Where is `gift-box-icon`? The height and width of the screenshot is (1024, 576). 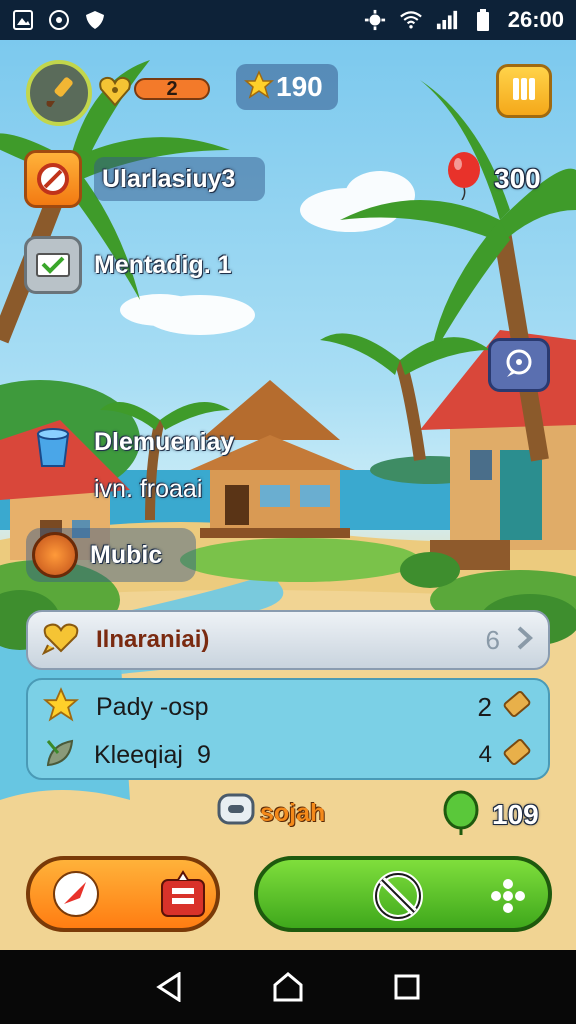 gift-box-icon is located at coordinates (183, 896).